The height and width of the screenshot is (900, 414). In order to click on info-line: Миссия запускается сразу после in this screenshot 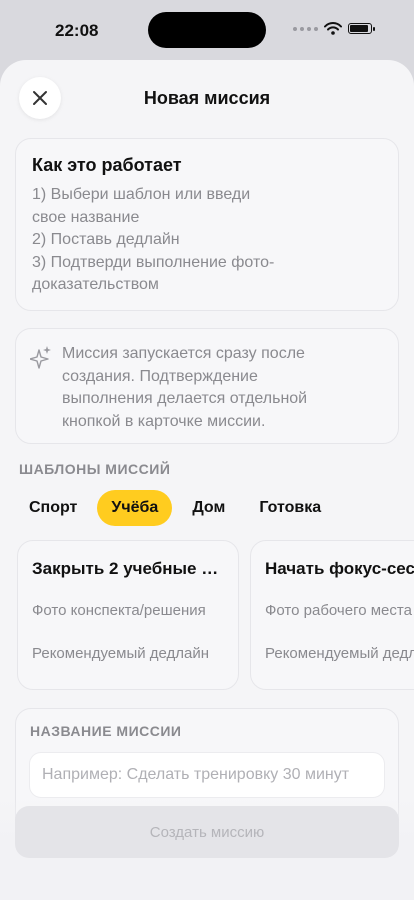, I will do `click(183, 353)`.